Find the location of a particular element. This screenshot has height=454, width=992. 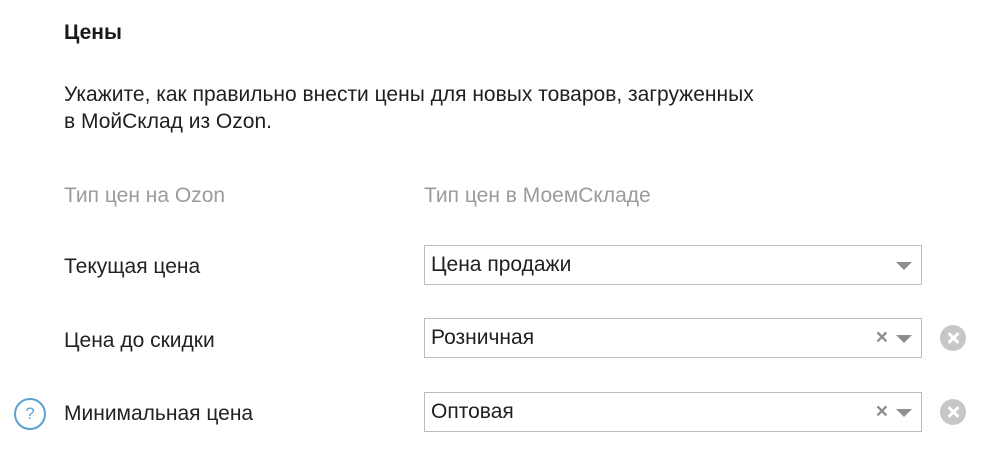

description-line-2: в МойСклад из Ozon. is located at coordinates (168, 121).